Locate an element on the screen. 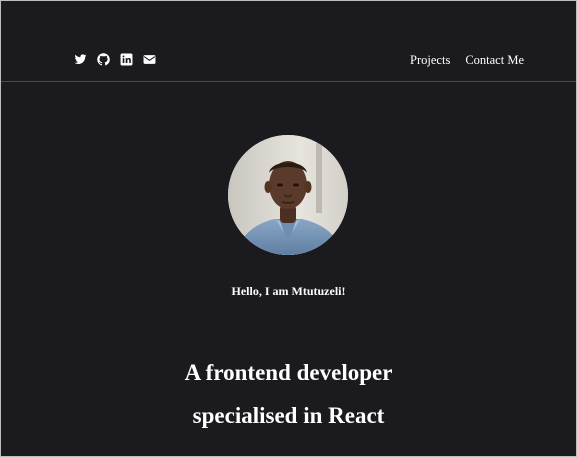 The height and width of the screenshot is (457, 577). hero-greeting: Hello, I am Mtutuzeli! is located at coordinates (288, 291).